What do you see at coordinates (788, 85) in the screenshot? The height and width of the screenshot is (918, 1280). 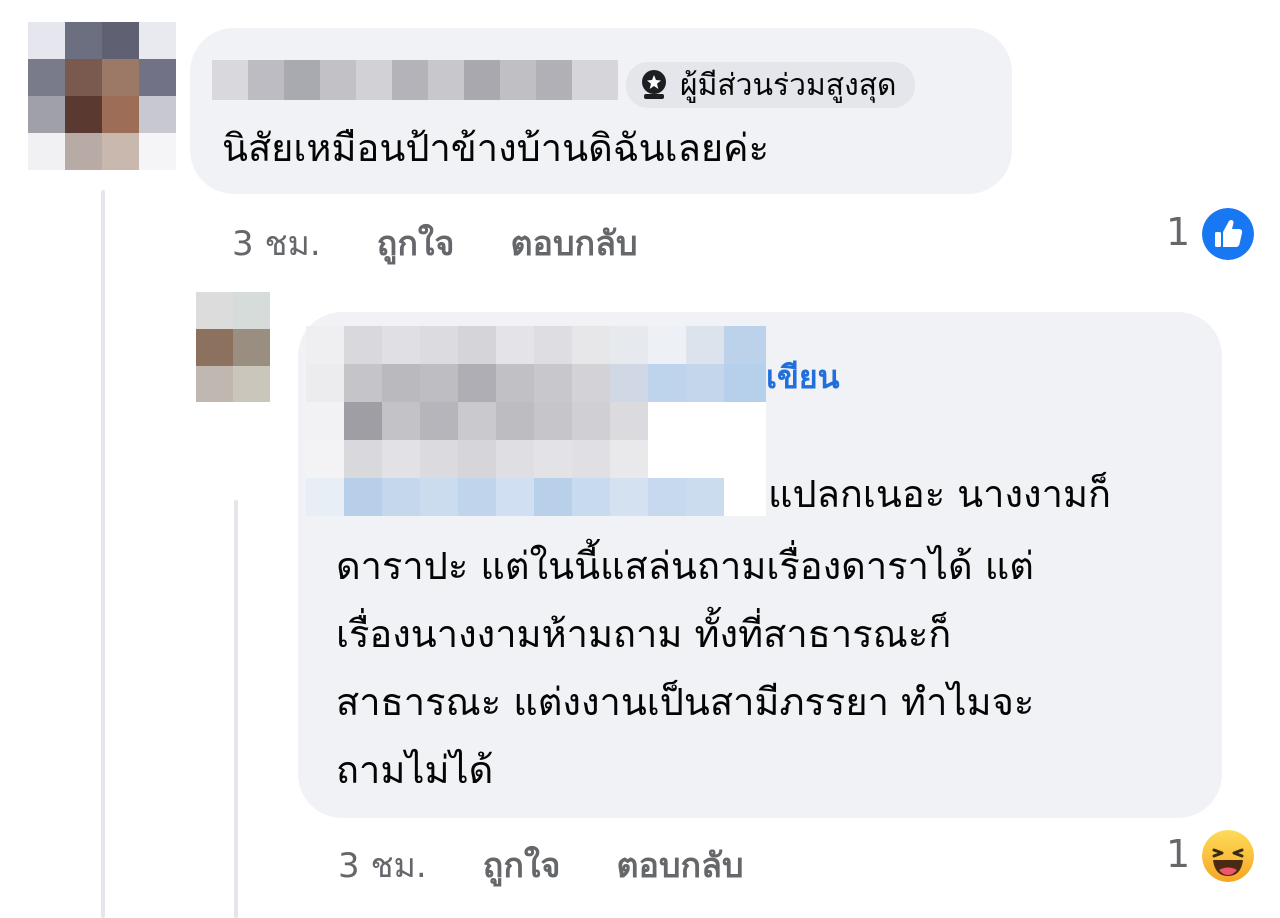 I see `badge-label: ผู้มีส่วนร่วมสูงสุด` at bounding box center [788, 85].